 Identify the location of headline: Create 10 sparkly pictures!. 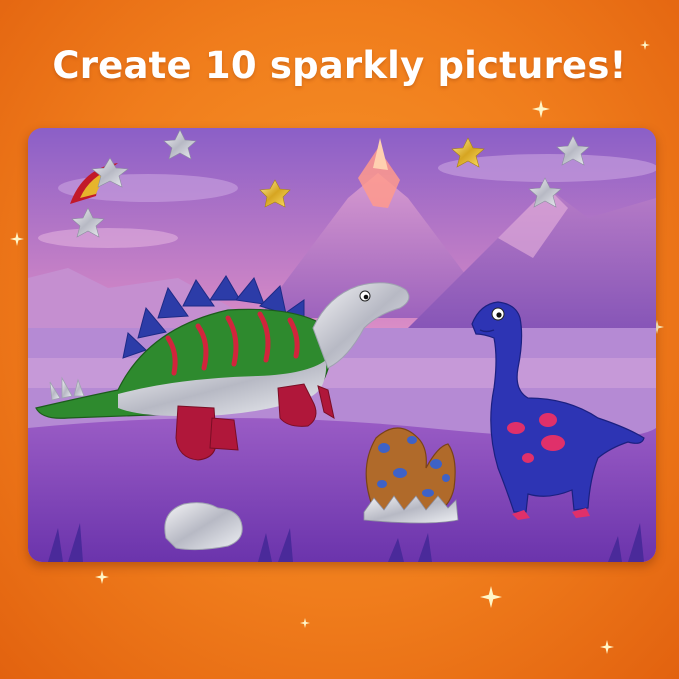
(339, 65).